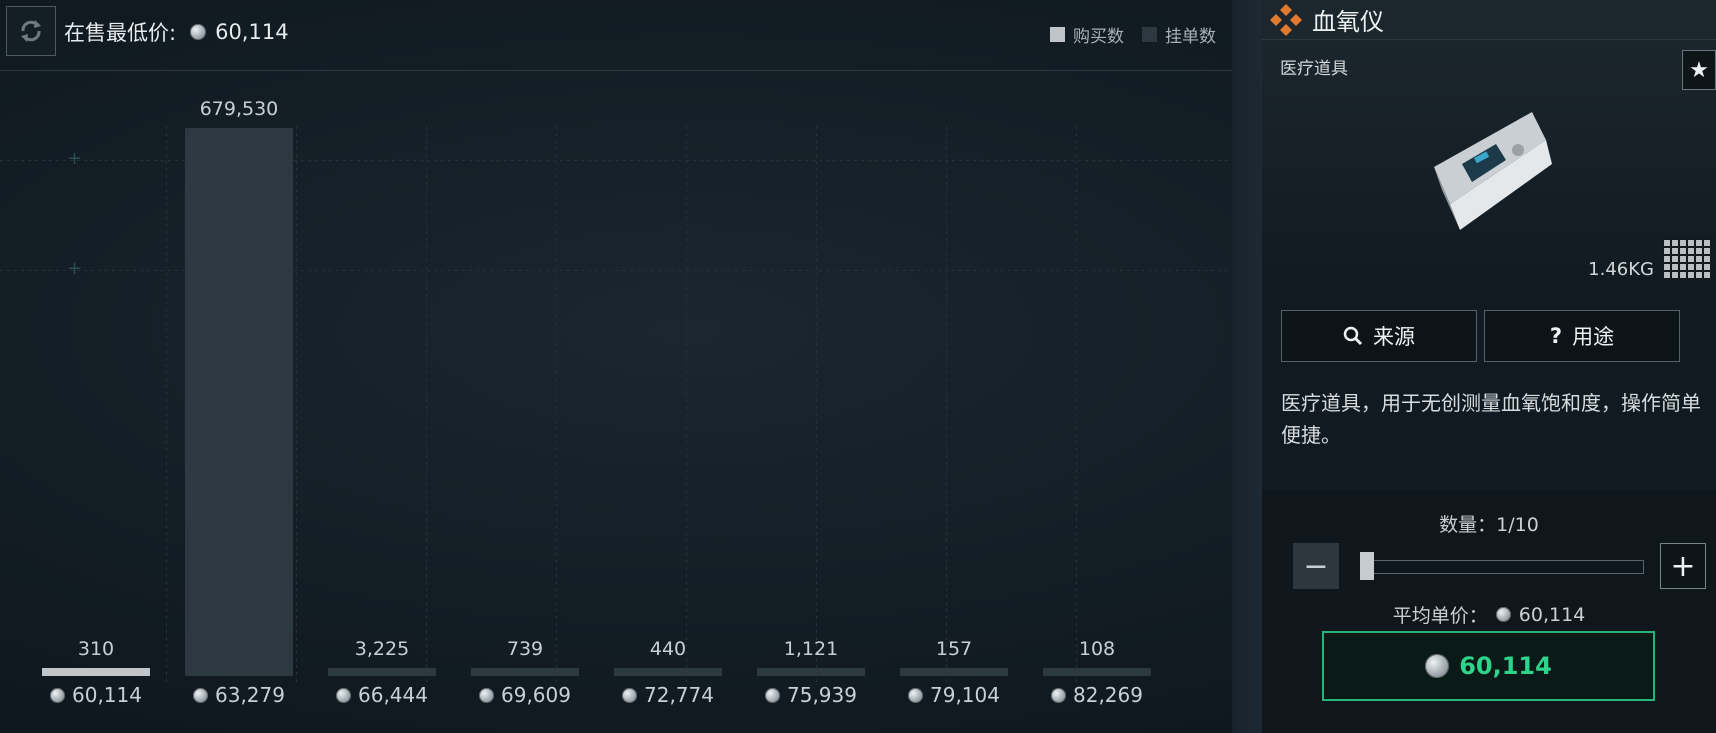 The height and width of the screenshot is (733, 1716). Describe the element at coordinates (1353, 336) in the screenshot. I see `search-icon` at that location.